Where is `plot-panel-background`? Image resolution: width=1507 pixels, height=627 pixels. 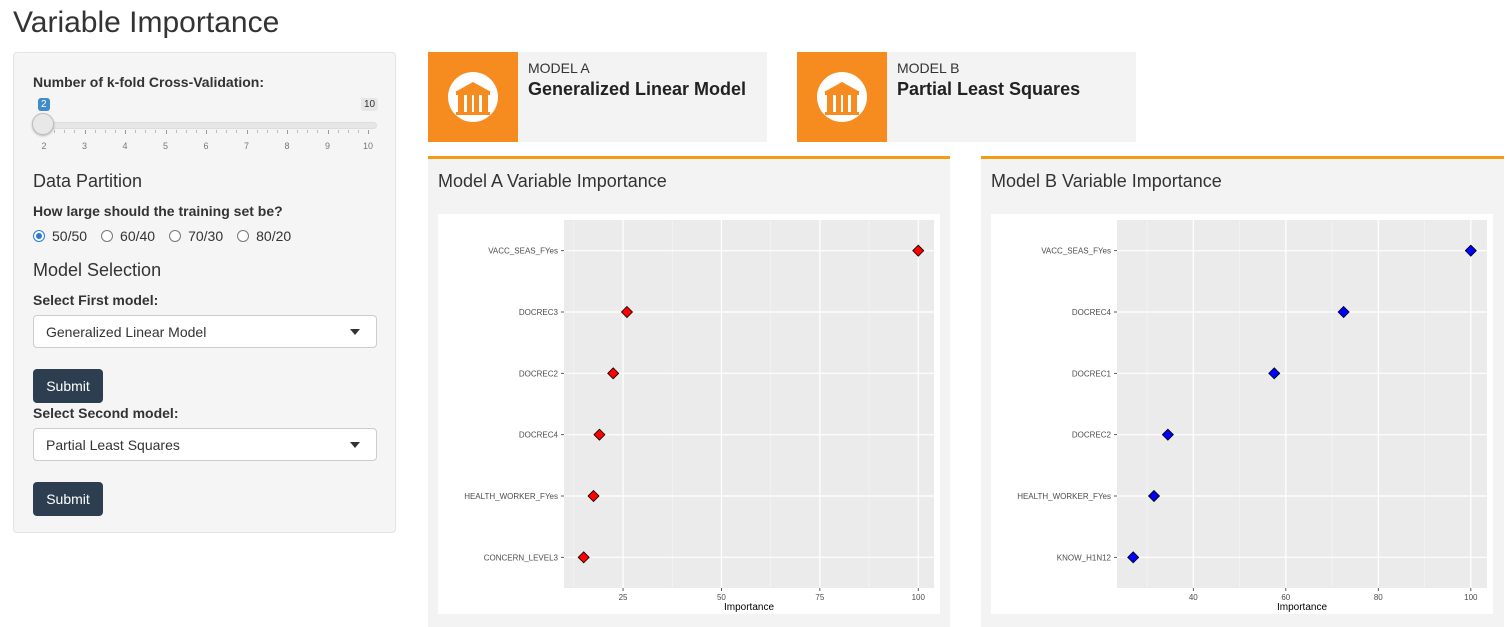 plot-panel-background is located at coordinates (749, 404).